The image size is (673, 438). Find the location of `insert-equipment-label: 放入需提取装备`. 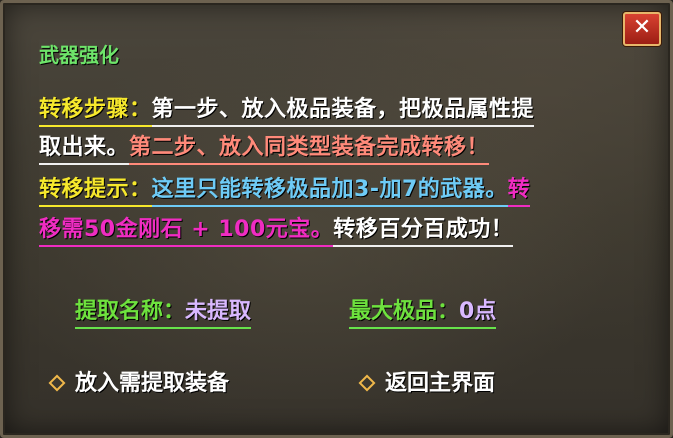

insert-equipment-label: 放入需提取装备 is located at coordinates (152, 383).